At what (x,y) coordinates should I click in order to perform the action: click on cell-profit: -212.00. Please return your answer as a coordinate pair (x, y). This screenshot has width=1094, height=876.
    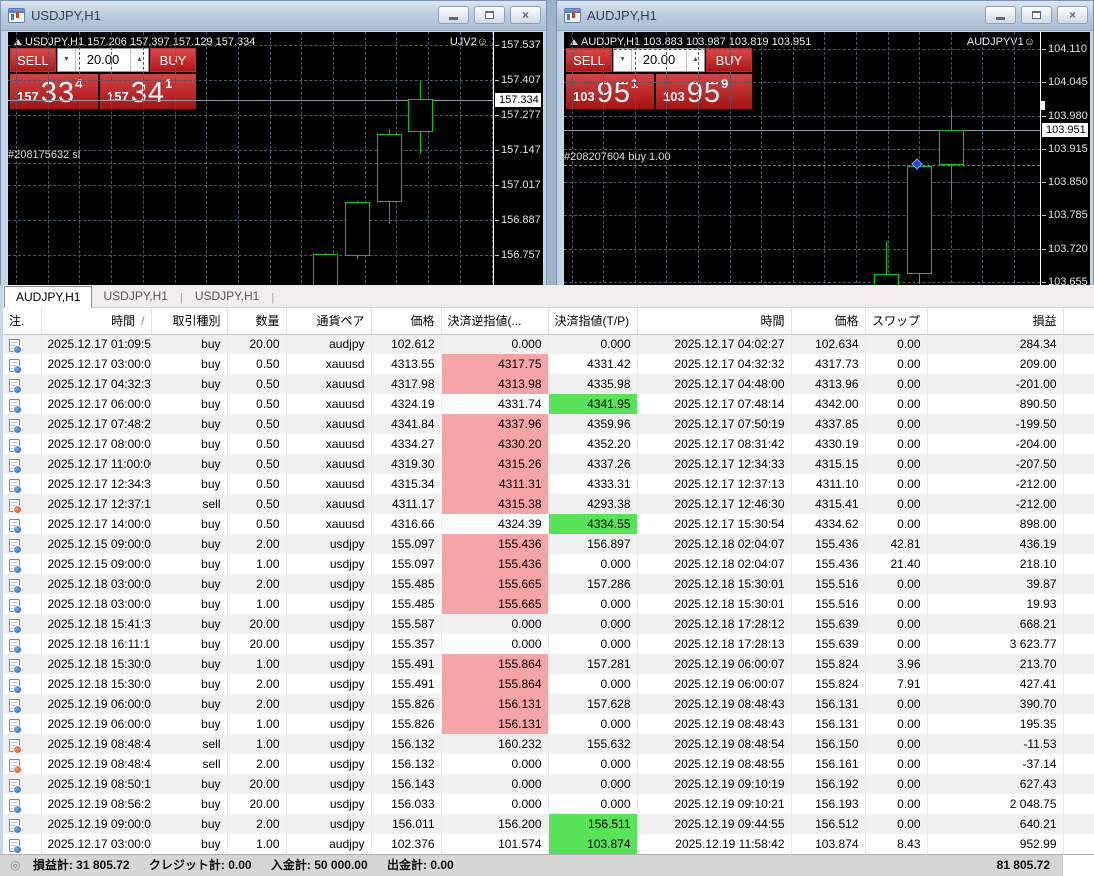
    Looking at the image, I should click on (995, 504).